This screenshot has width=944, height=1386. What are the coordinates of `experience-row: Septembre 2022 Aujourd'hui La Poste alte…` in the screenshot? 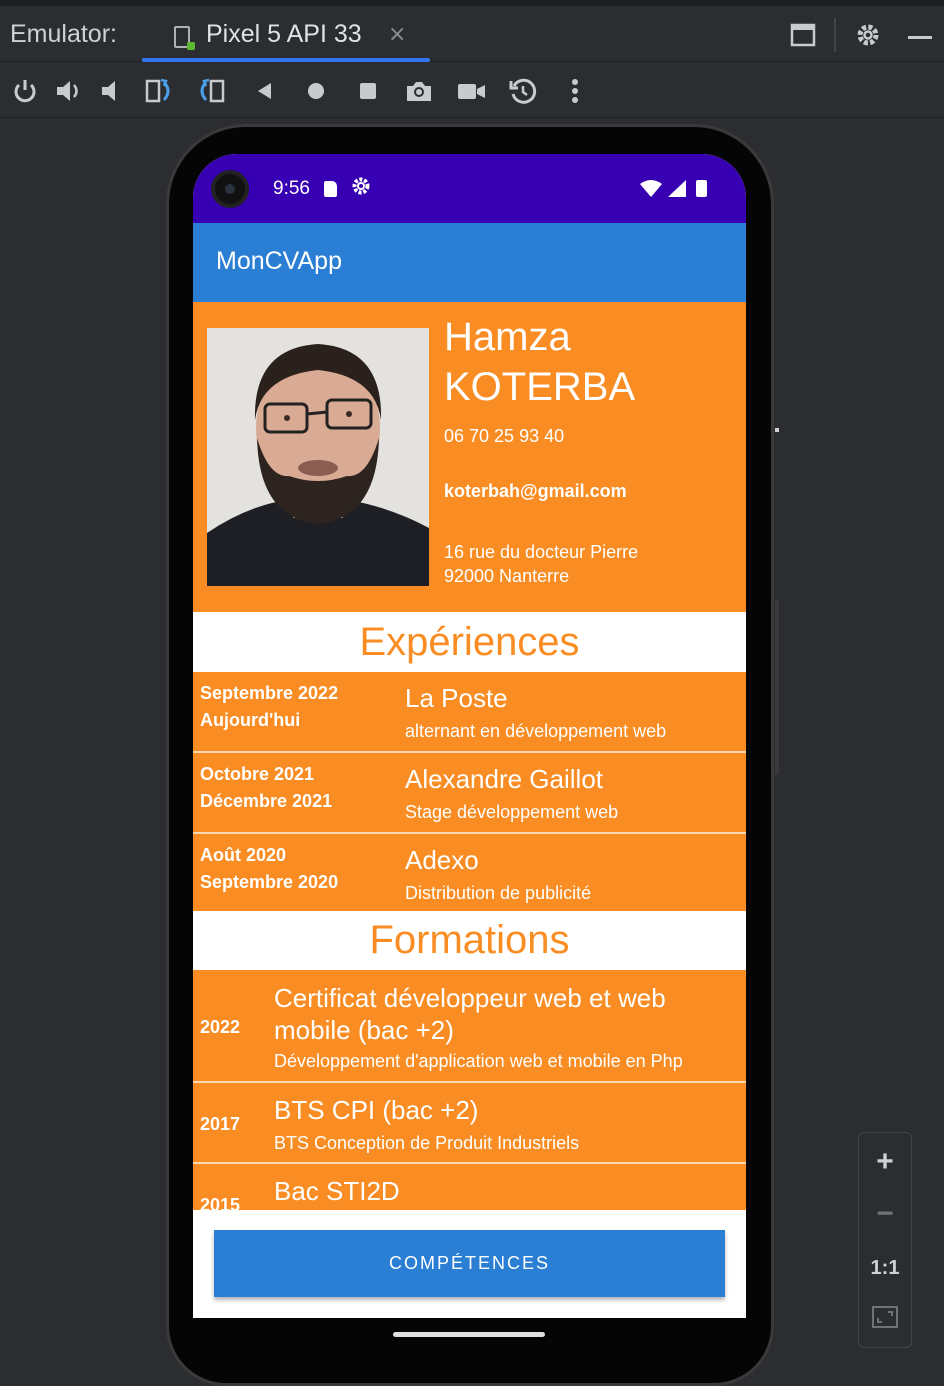 It's located at (469, 712).